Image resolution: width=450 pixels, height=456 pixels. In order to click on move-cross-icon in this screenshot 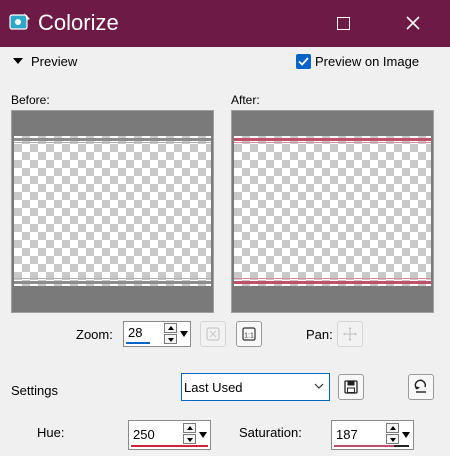, I will do `click(350, 334)`.